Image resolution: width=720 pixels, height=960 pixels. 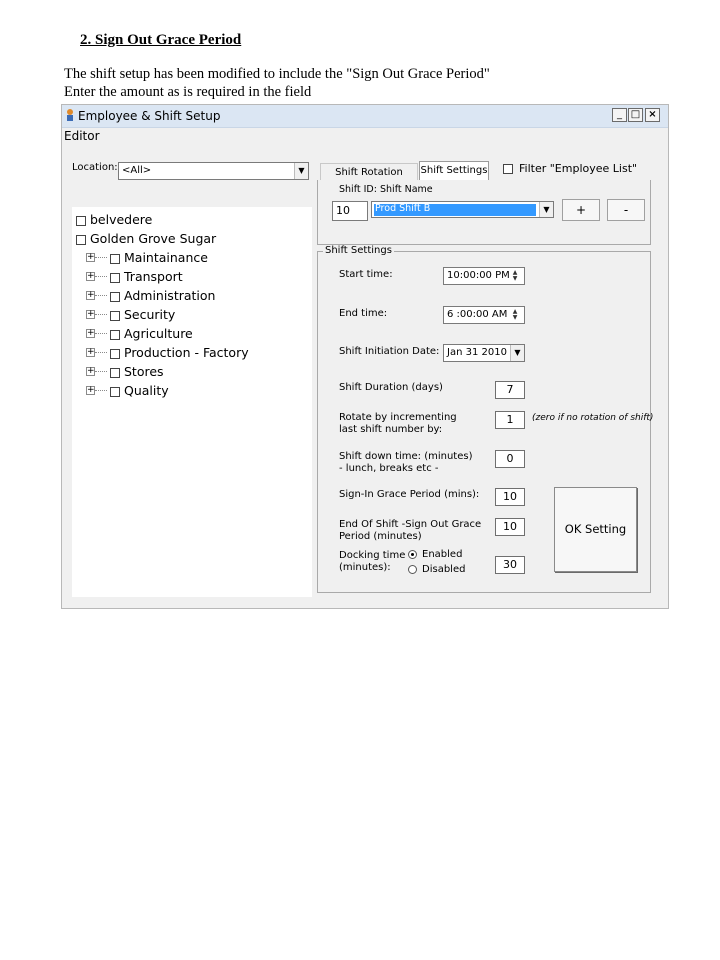 I want to click on docking-disabled-label: Disabled, so click(x=444, y=569).